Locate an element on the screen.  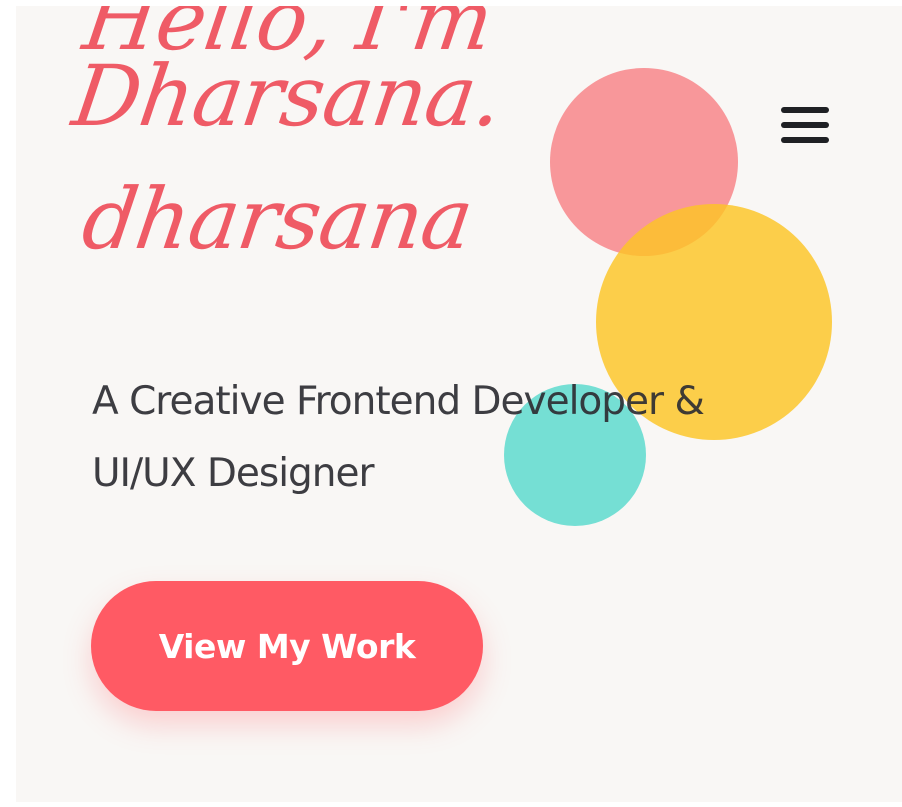
menu-bar-middle is located at coordinates (805, 125).